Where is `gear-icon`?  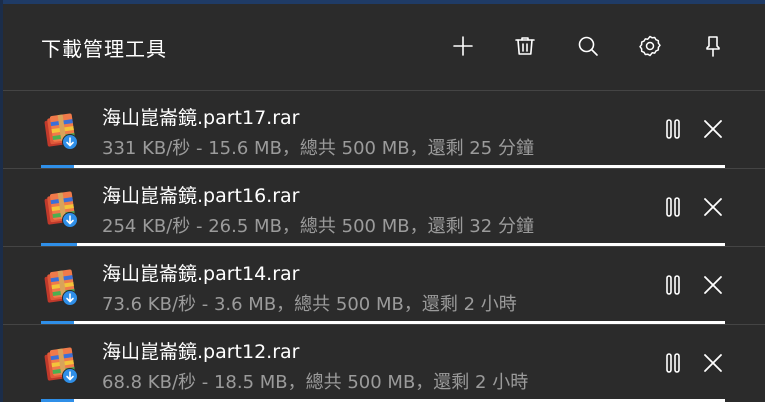 gear-icon is located at coordinates (650, 46).